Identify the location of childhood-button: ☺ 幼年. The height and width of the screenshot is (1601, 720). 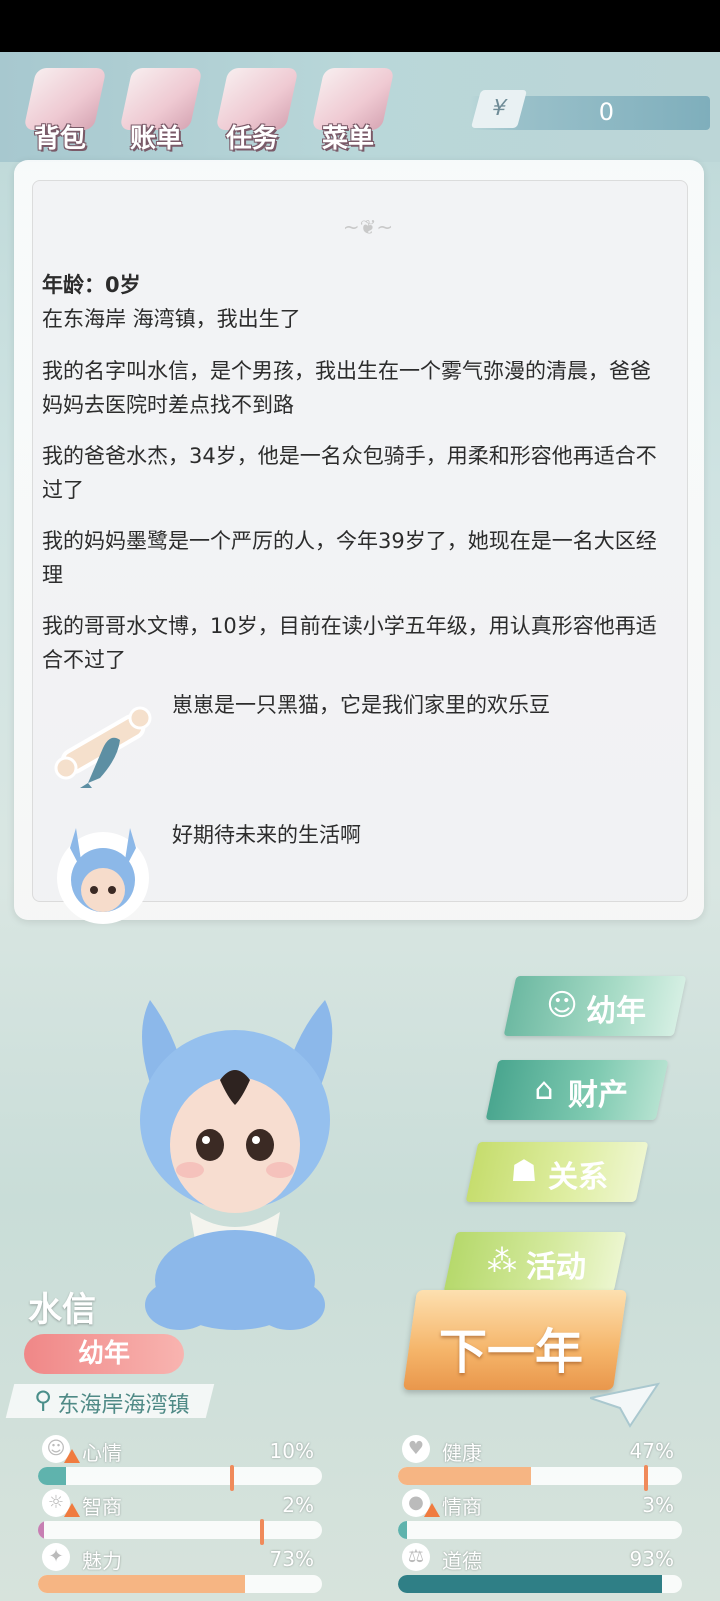
(595, 1006).